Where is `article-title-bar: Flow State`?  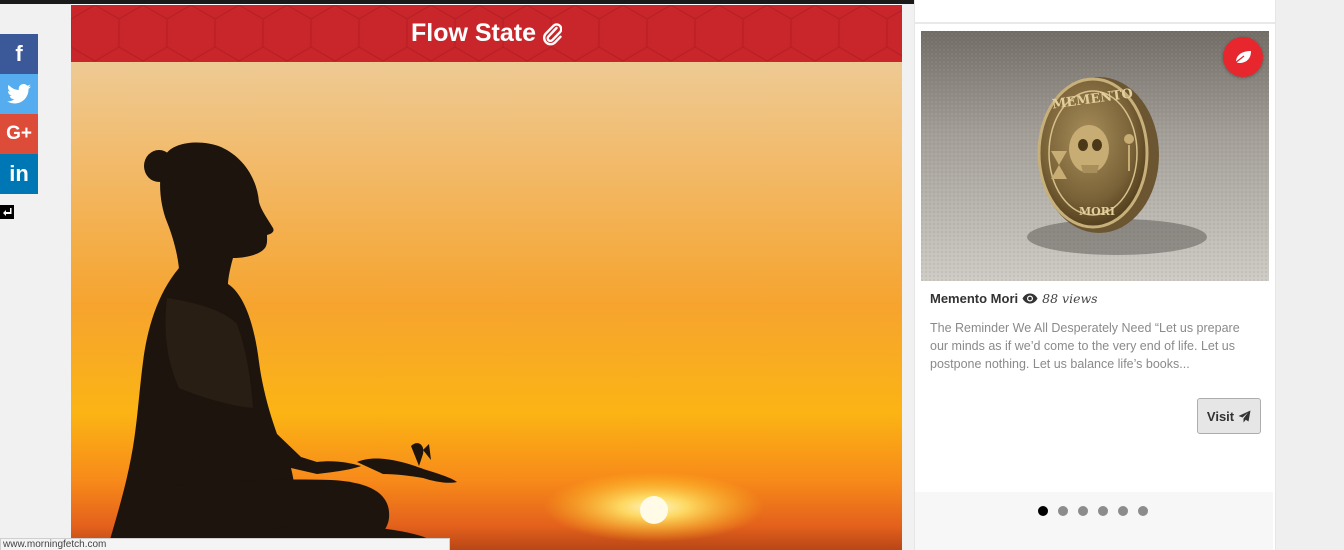 article-title-bar: Flow State is located at coordinates (486, 33).